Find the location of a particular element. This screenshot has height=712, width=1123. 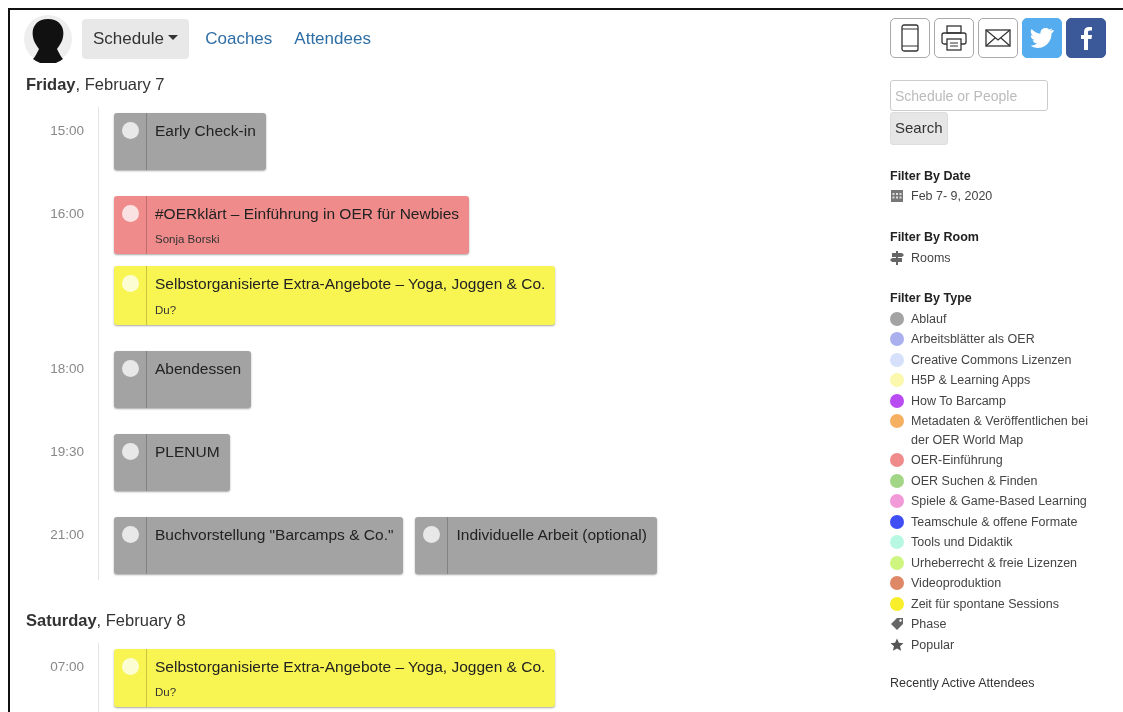

f-letter-icon is located at coordinates (1086, 38).